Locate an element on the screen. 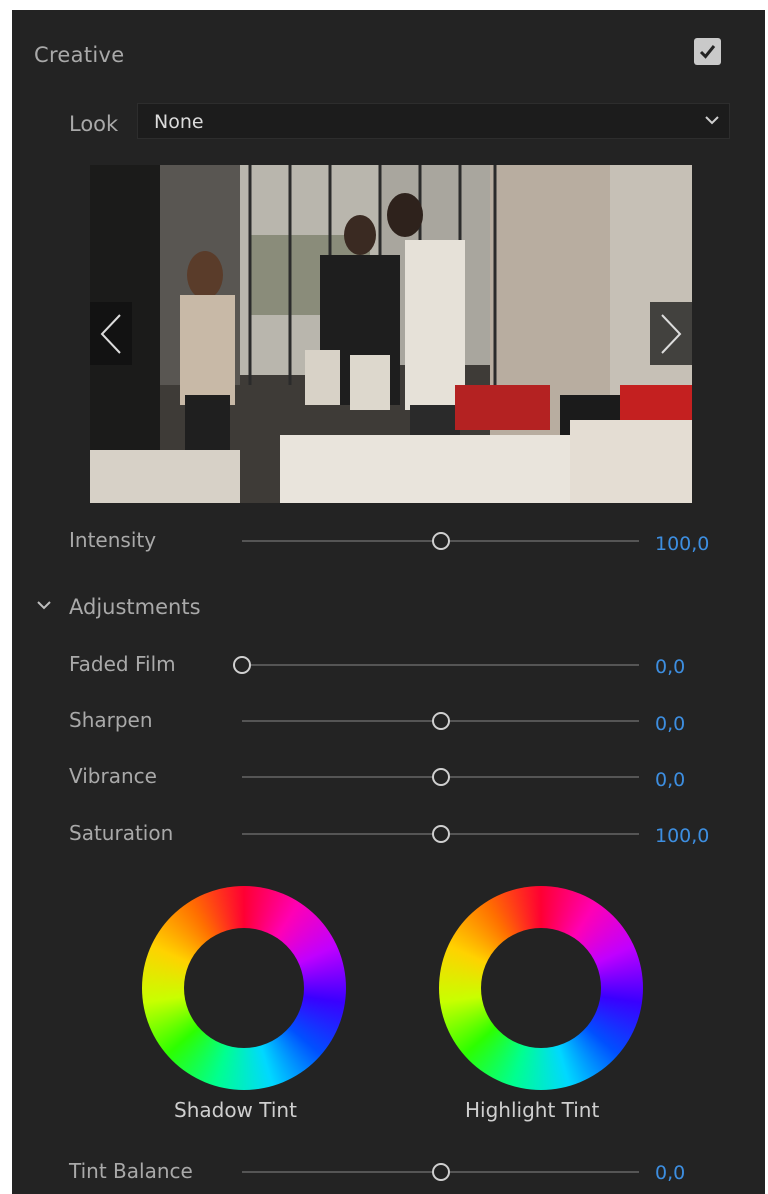 This screenshot has width=768, height=1194. intensity-value: 100,0 is located at coordinates (682, 544).